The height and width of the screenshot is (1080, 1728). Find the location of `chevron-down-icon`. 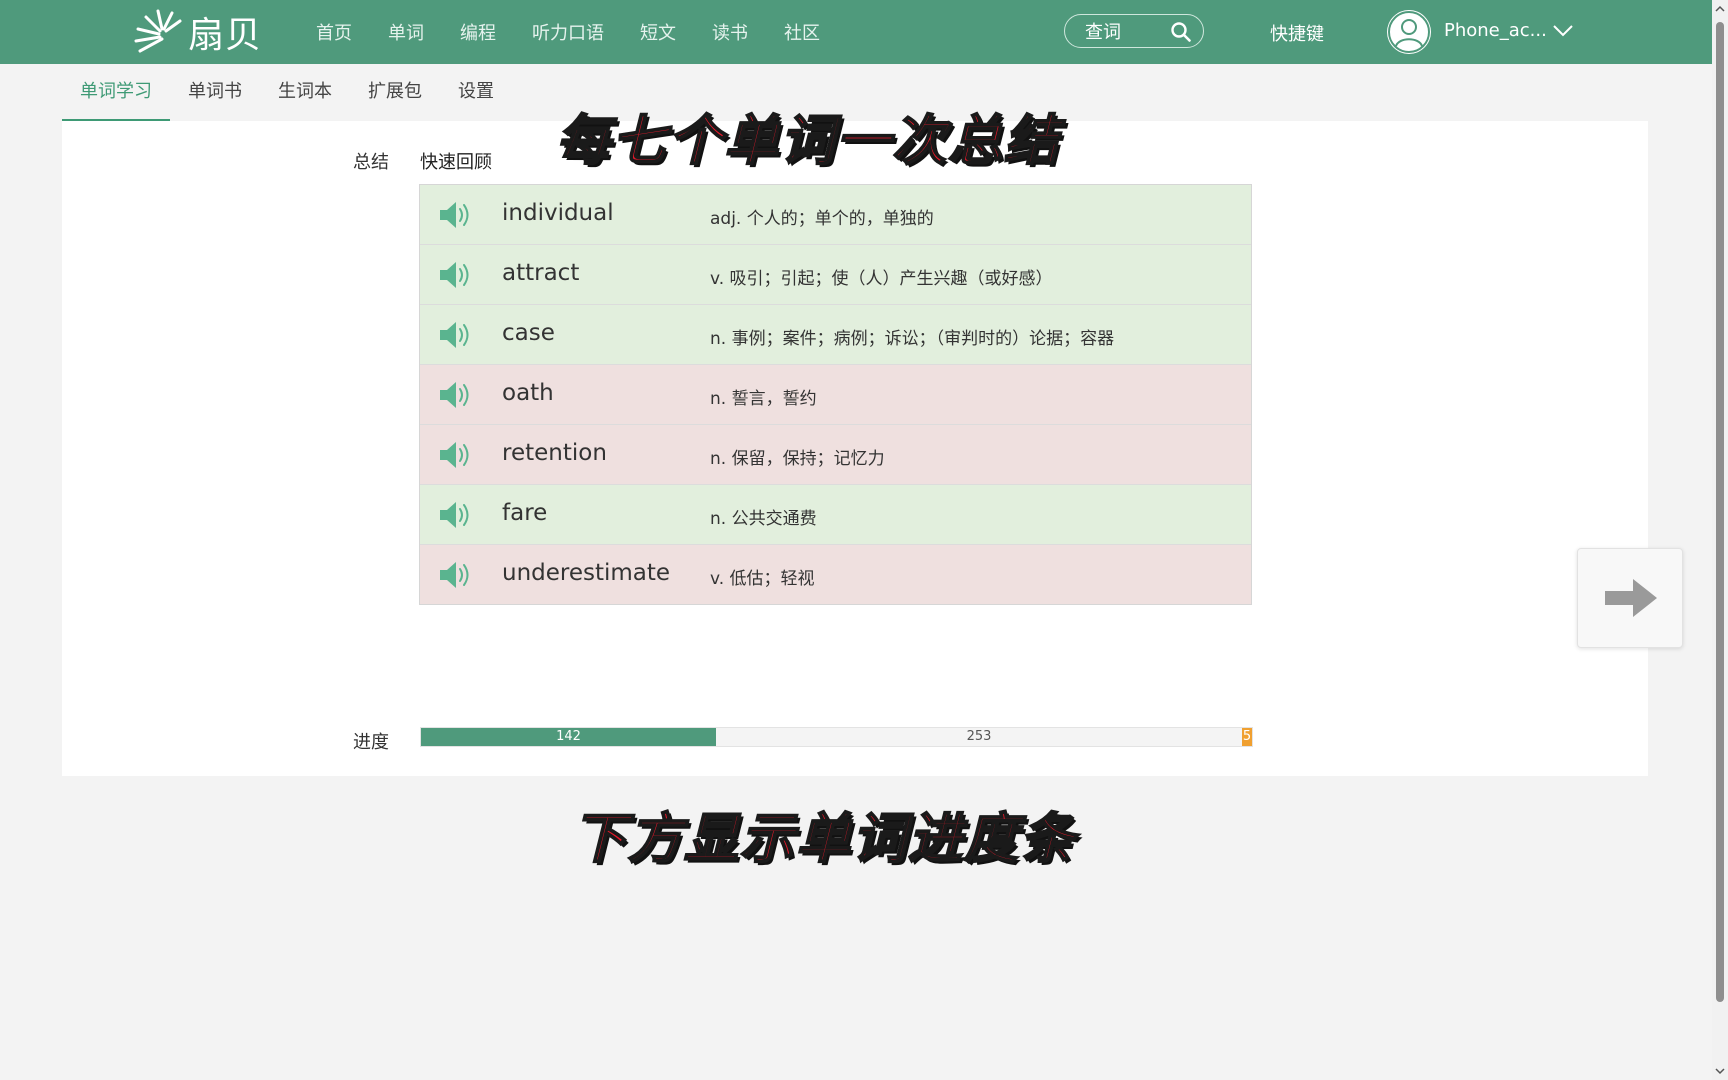

chevron-down-icon is located at coordinates (1563, 31).